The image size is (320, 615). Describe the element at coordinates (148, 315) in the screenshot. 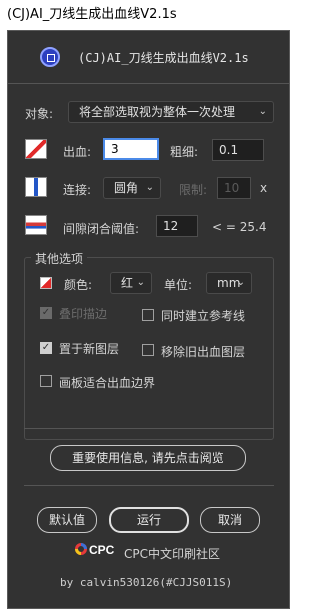

I see `ref-layer-checkbox` at that location.